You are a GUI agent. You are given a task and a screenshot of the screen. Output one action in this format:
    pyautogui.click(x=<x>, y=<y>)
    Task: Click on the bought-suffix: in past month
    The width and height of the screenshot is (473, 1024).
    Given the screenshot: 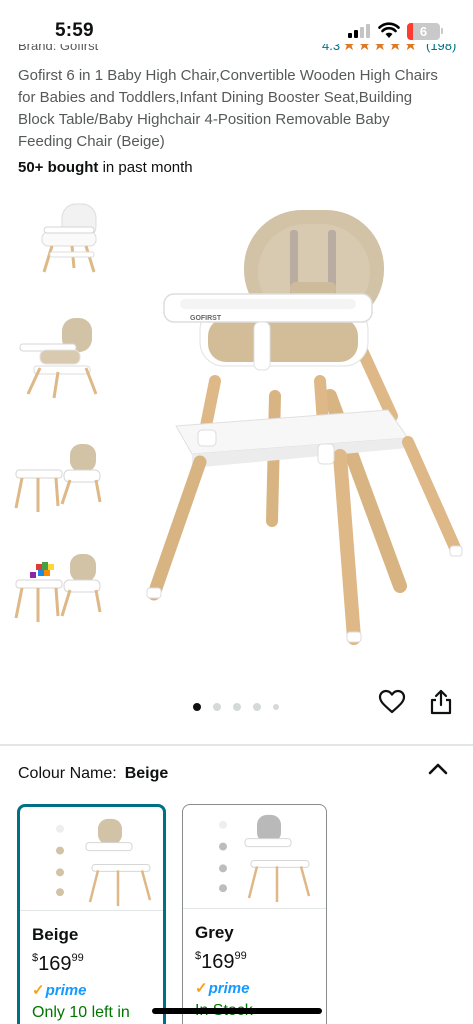 What is the action you would take?
    pyautogui.click(x=145, y=167)
    